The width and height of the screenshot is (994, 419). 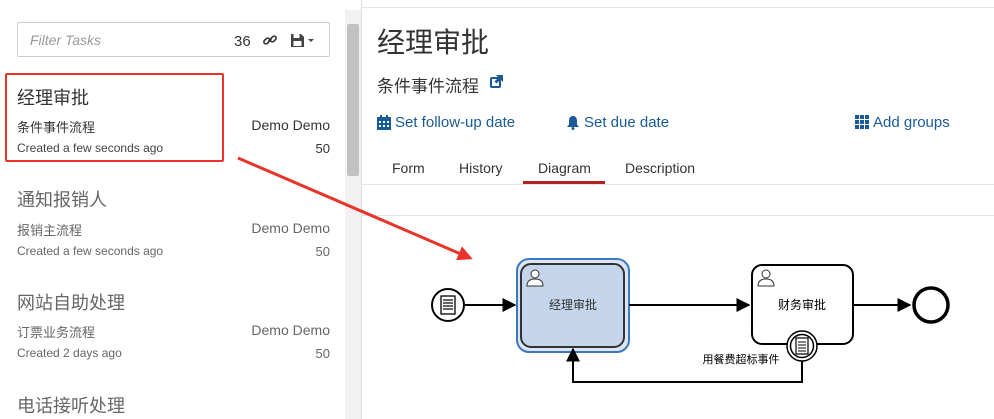 I want to click on tab-form: Form, so click(x=408, y=168).